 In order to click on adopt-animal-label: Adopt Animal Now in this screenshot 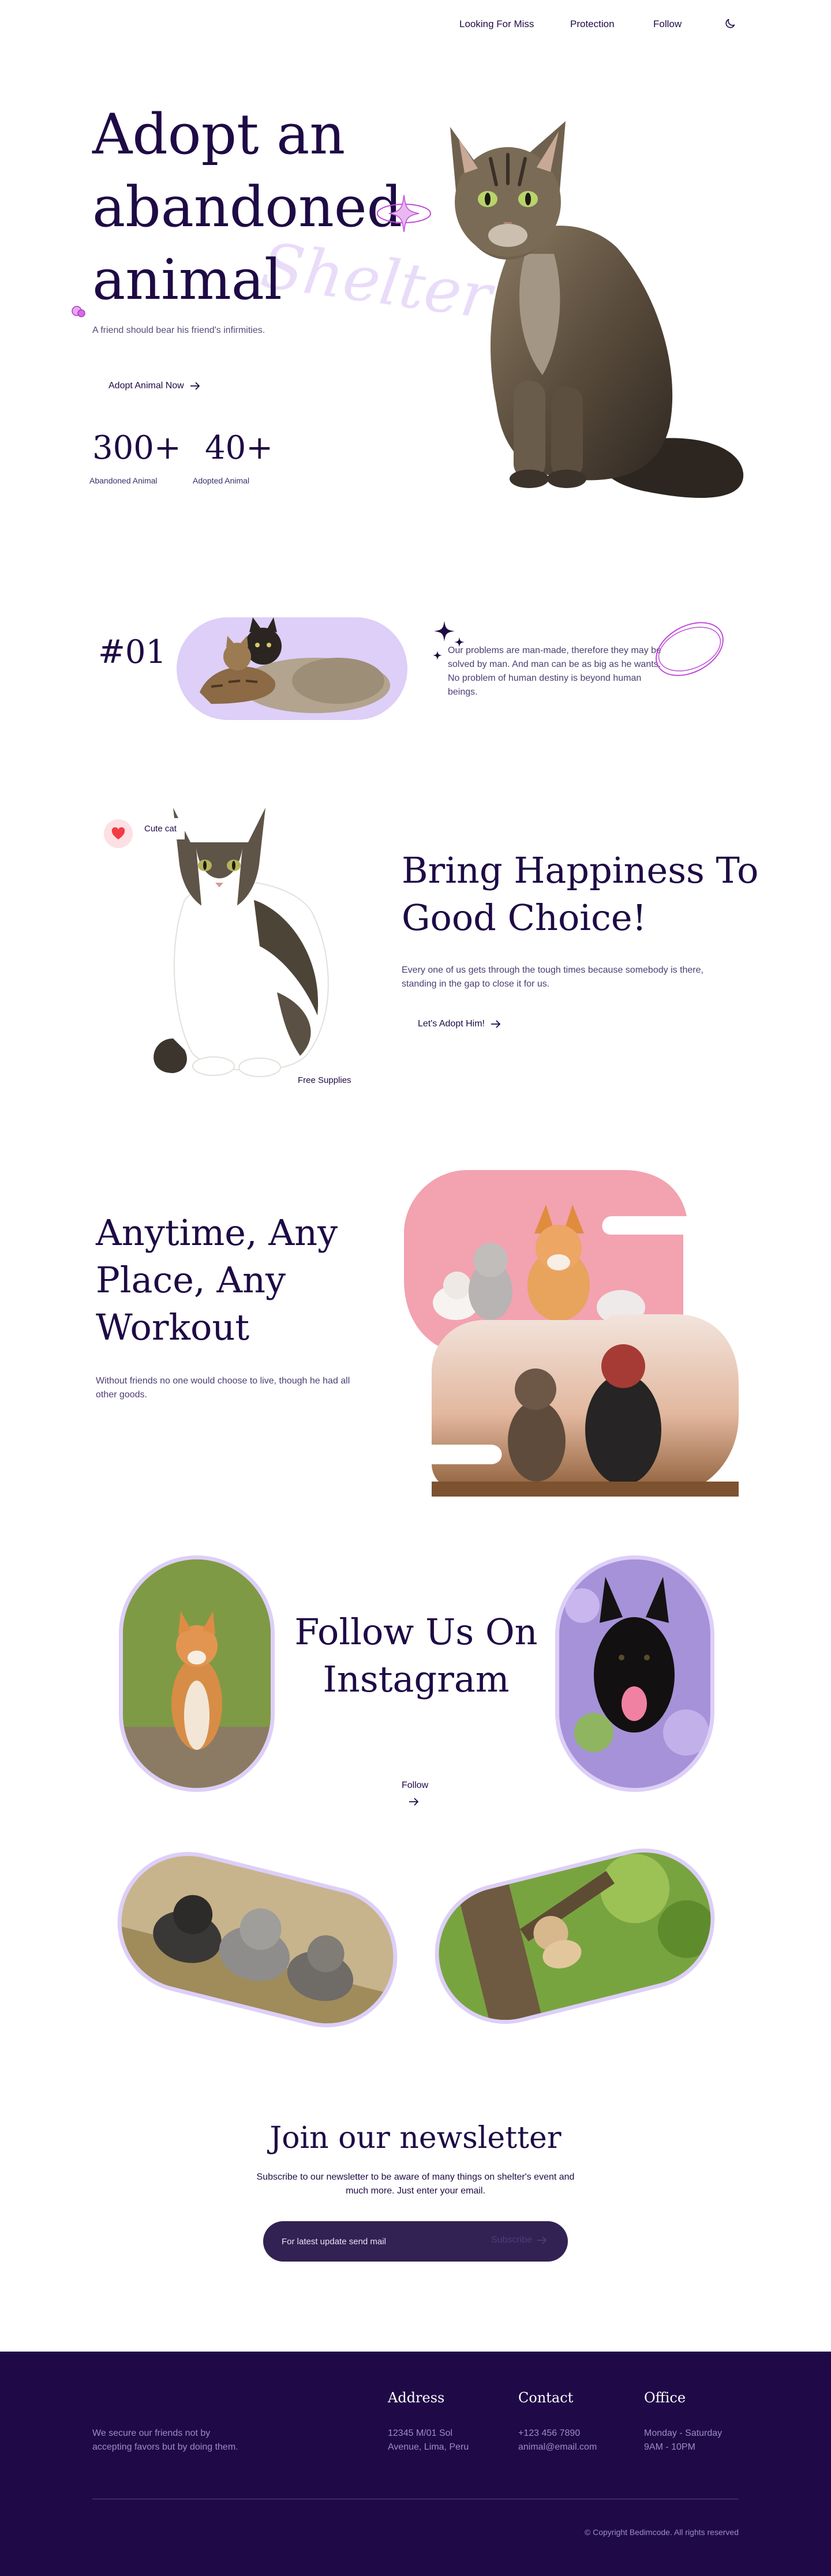, I will do `click(146, 386)`.